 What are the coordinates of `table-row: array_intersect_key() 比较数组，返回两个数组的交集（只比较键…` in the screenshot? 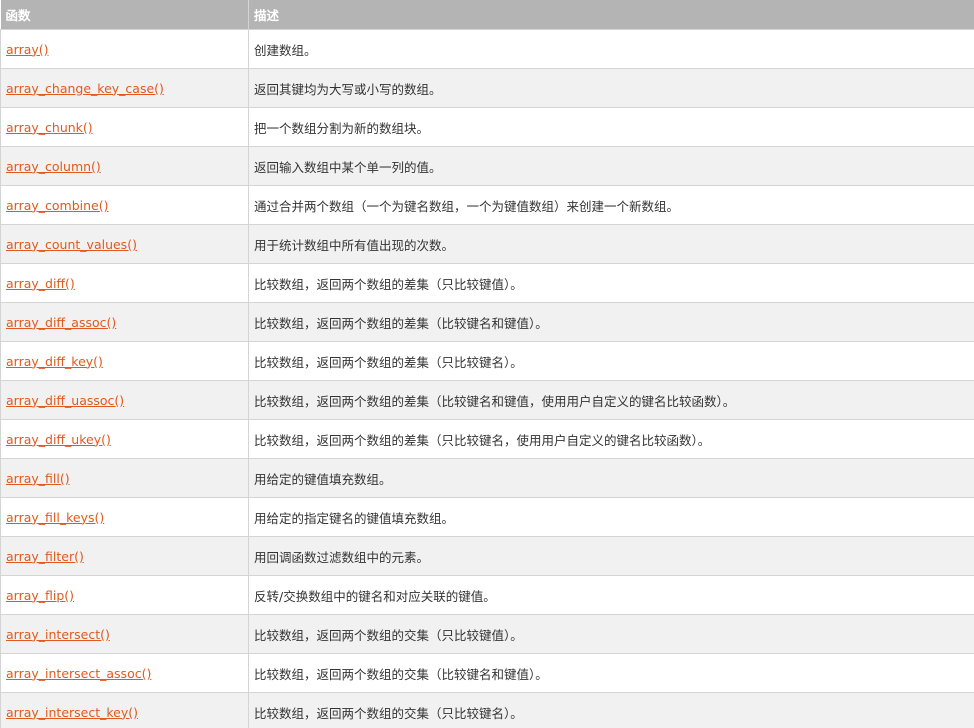 It's located at (487, 710).